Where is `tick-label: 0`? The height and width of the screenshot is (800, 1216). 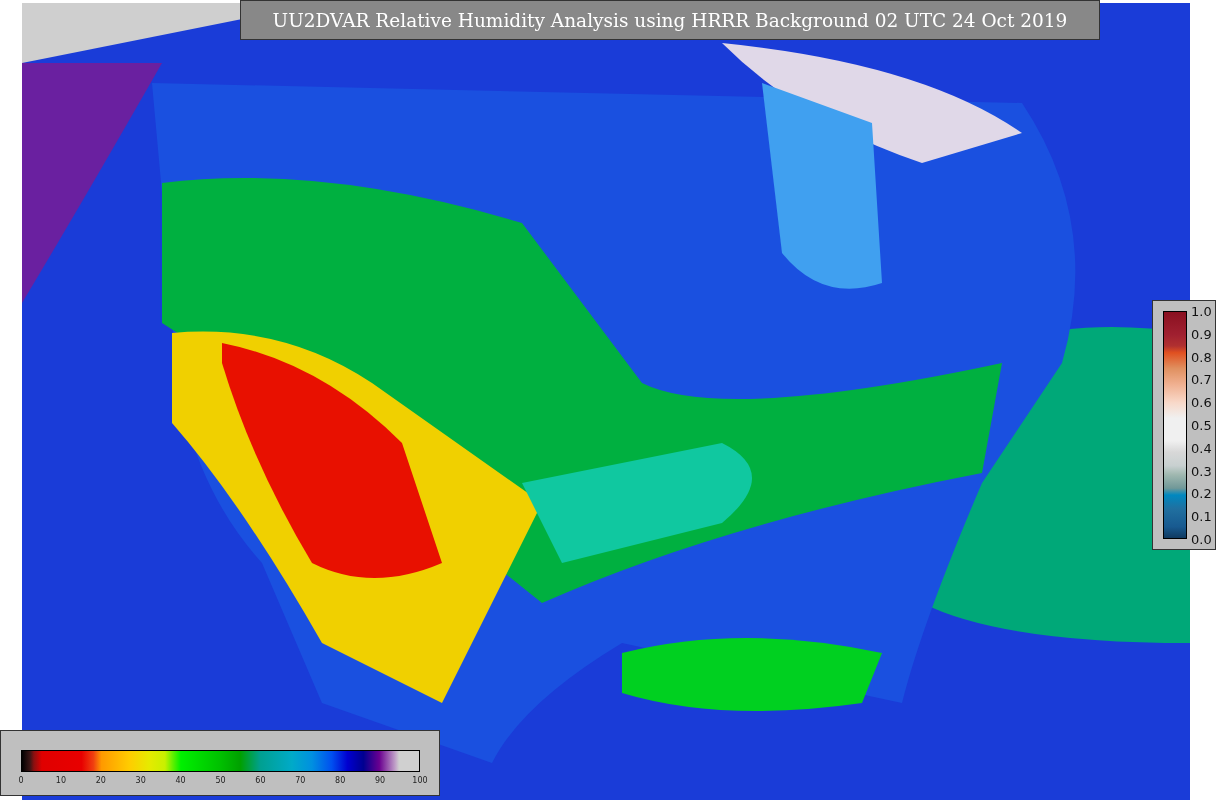
tick-label: 0 is located at coordinates (21, 780).